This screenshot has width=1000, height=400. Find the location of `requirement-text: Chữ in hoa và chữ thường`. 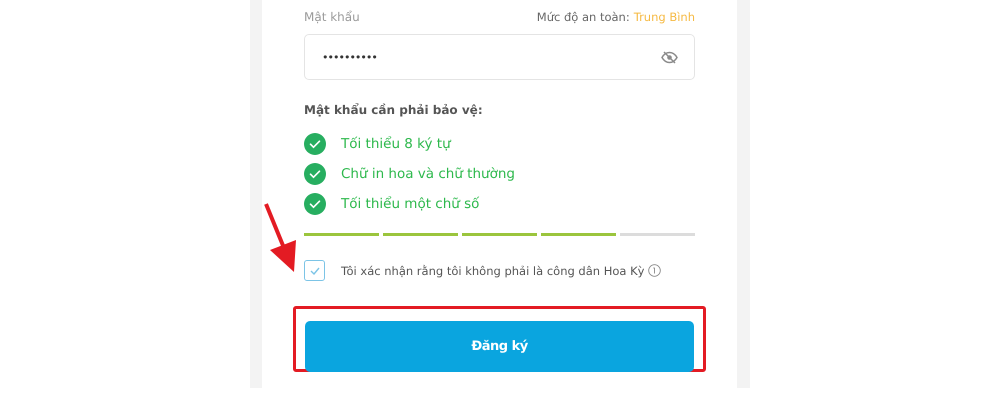

requirement-text: Chữ in hoa và chữ thường is located at coordinates (428, 174).